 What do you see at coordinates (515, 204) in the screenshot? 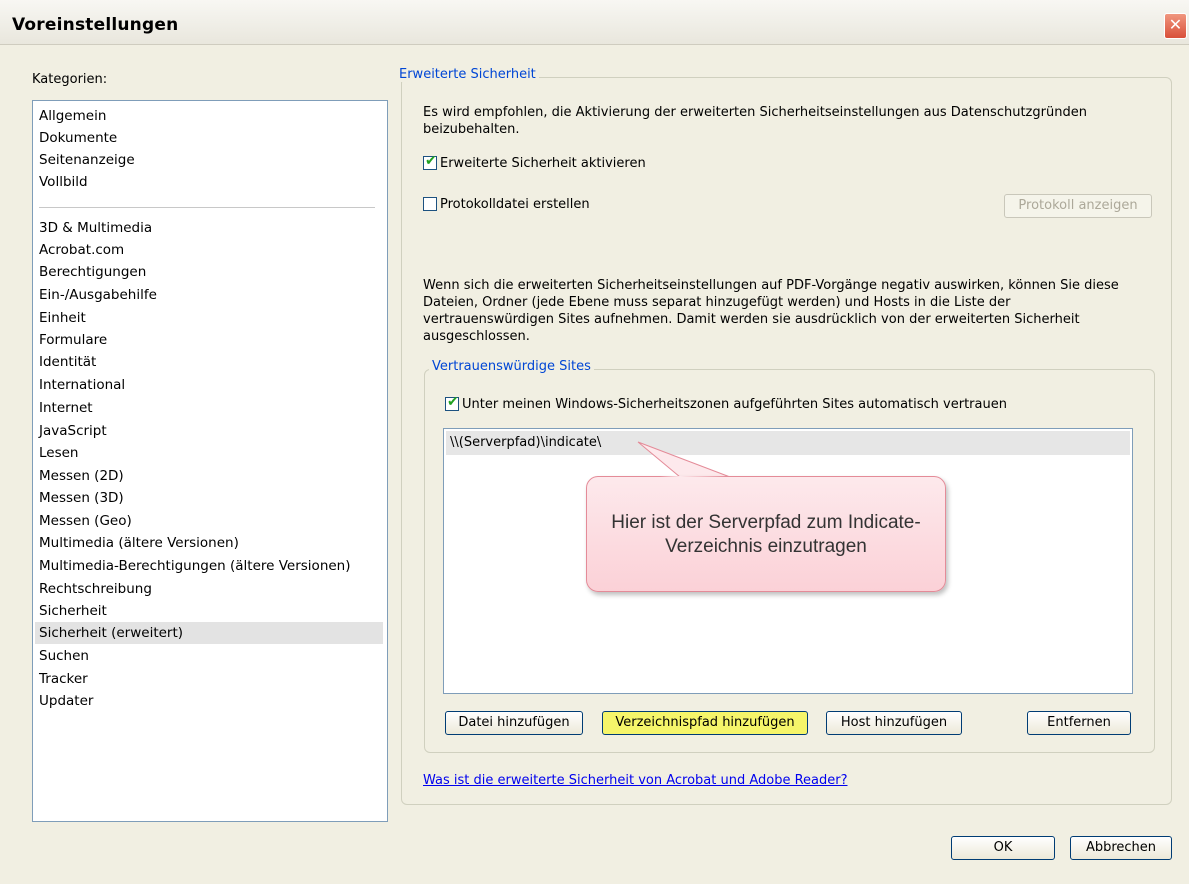
I see `create-log-label: Protokolldatei erstellen` at bounding box center [515, 204].